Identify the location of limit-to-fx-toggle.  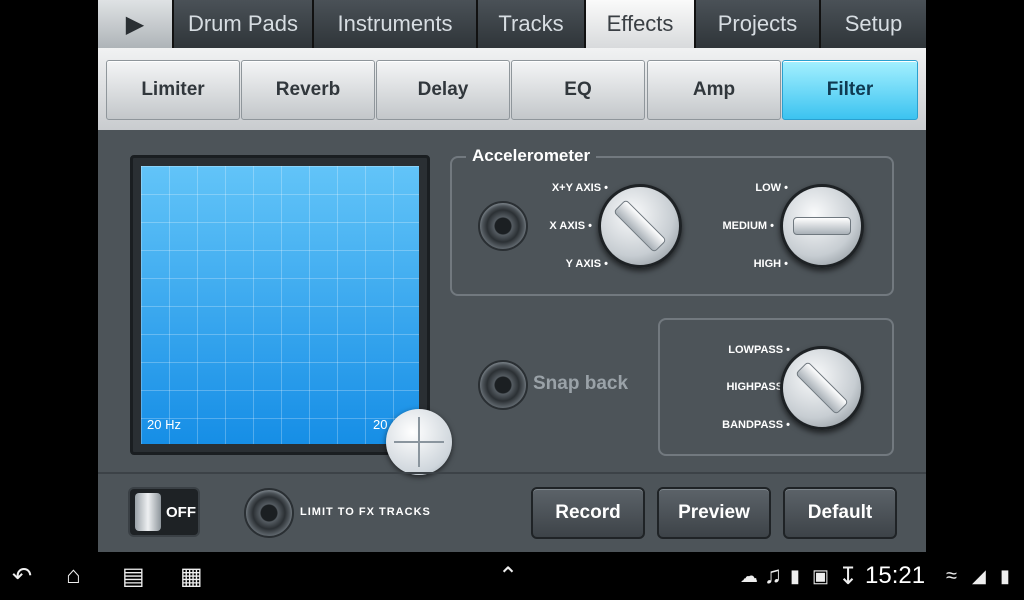
(269, 513).